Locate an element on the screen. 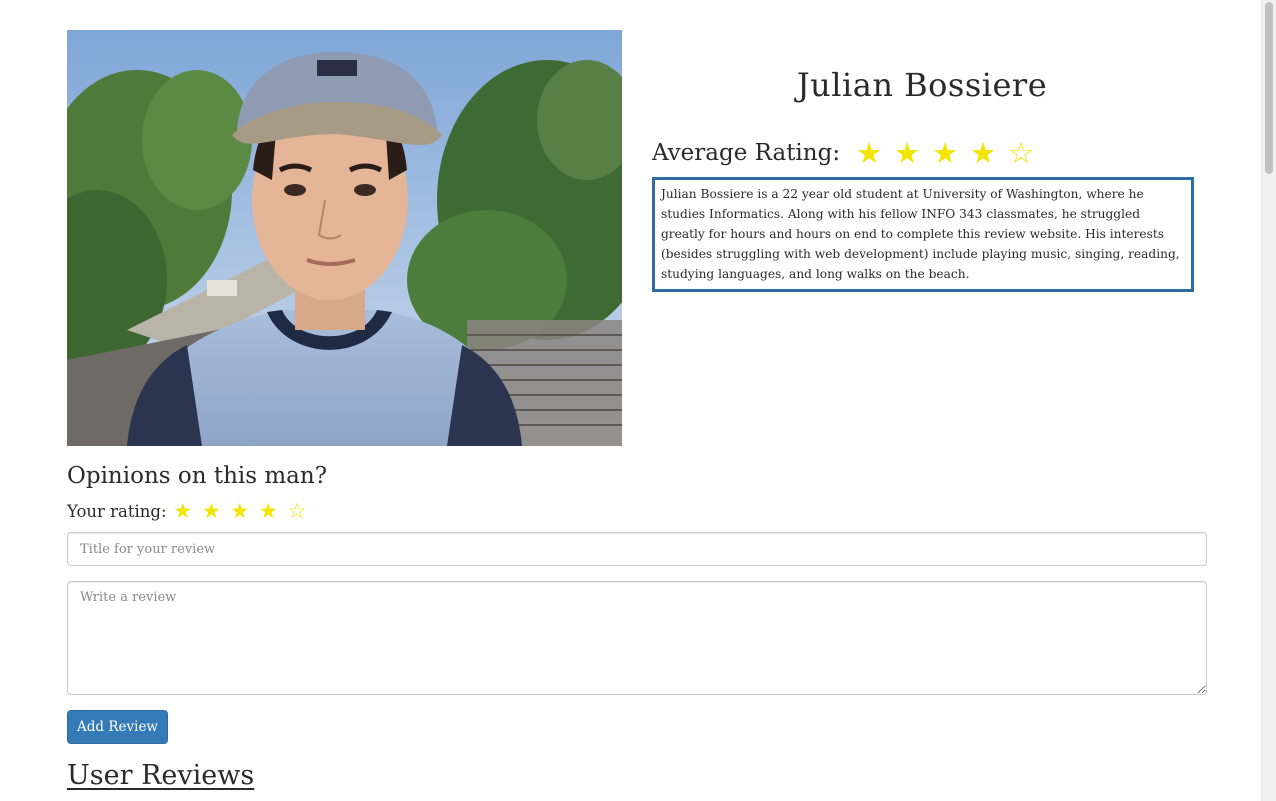  profile-name: Julian Bossiere is located at coordinates (922, 85).